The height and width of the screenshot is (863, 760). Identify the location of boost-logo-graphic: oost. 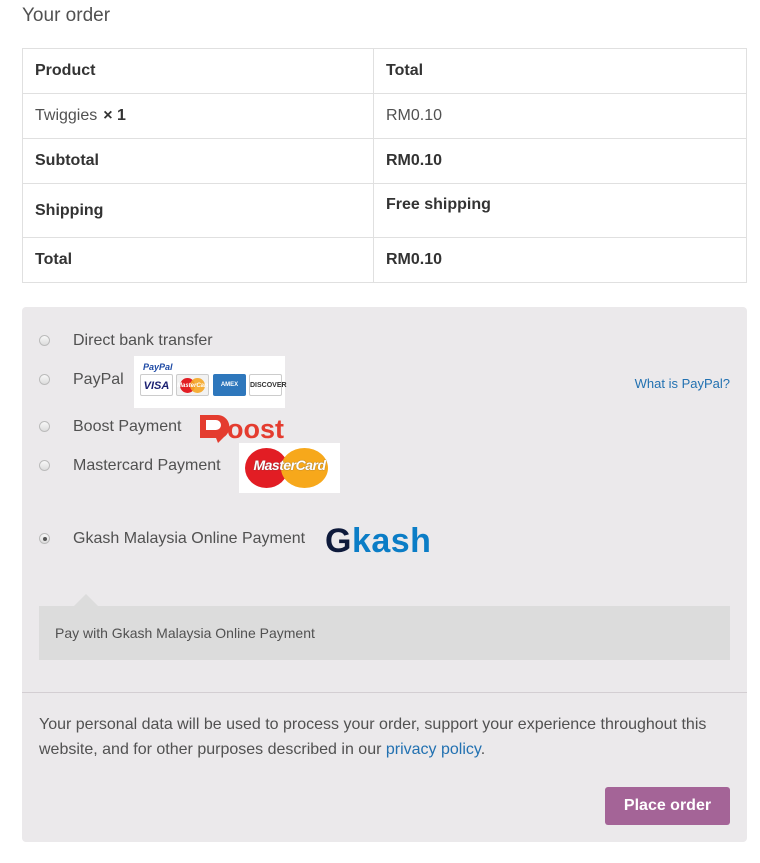
(242, 429).